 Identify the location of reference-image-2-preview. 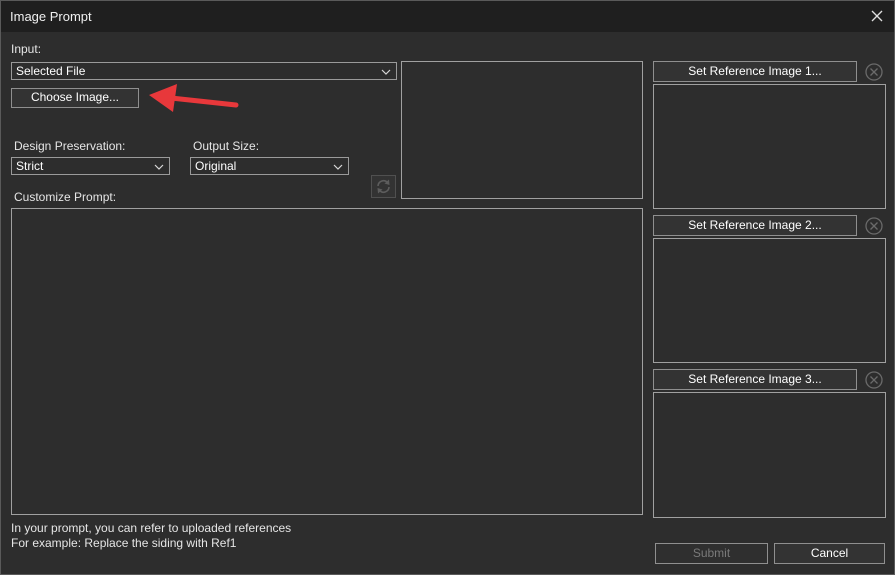
(769, 300).